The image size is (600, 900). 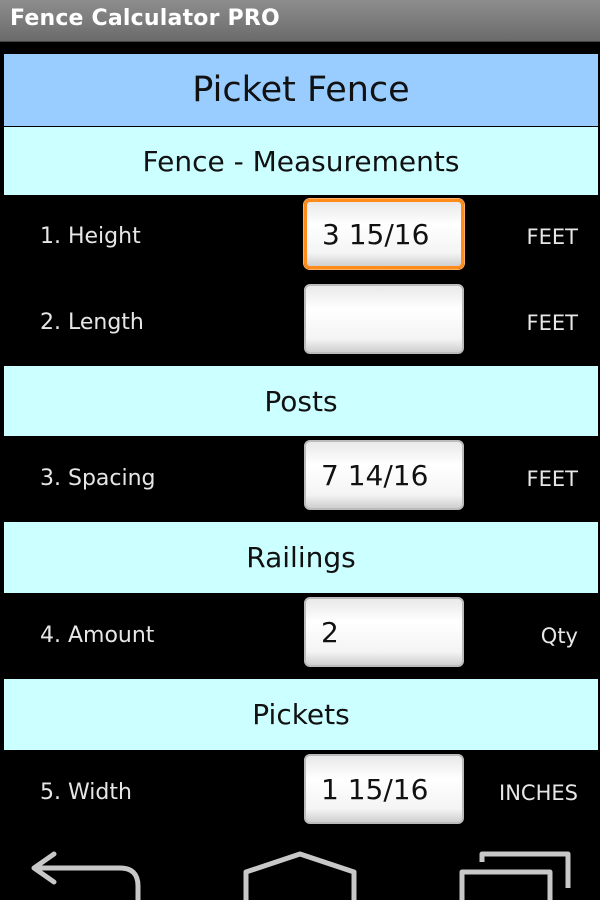 I want to click on section-railings: Railings, so click(x=301, y=557).